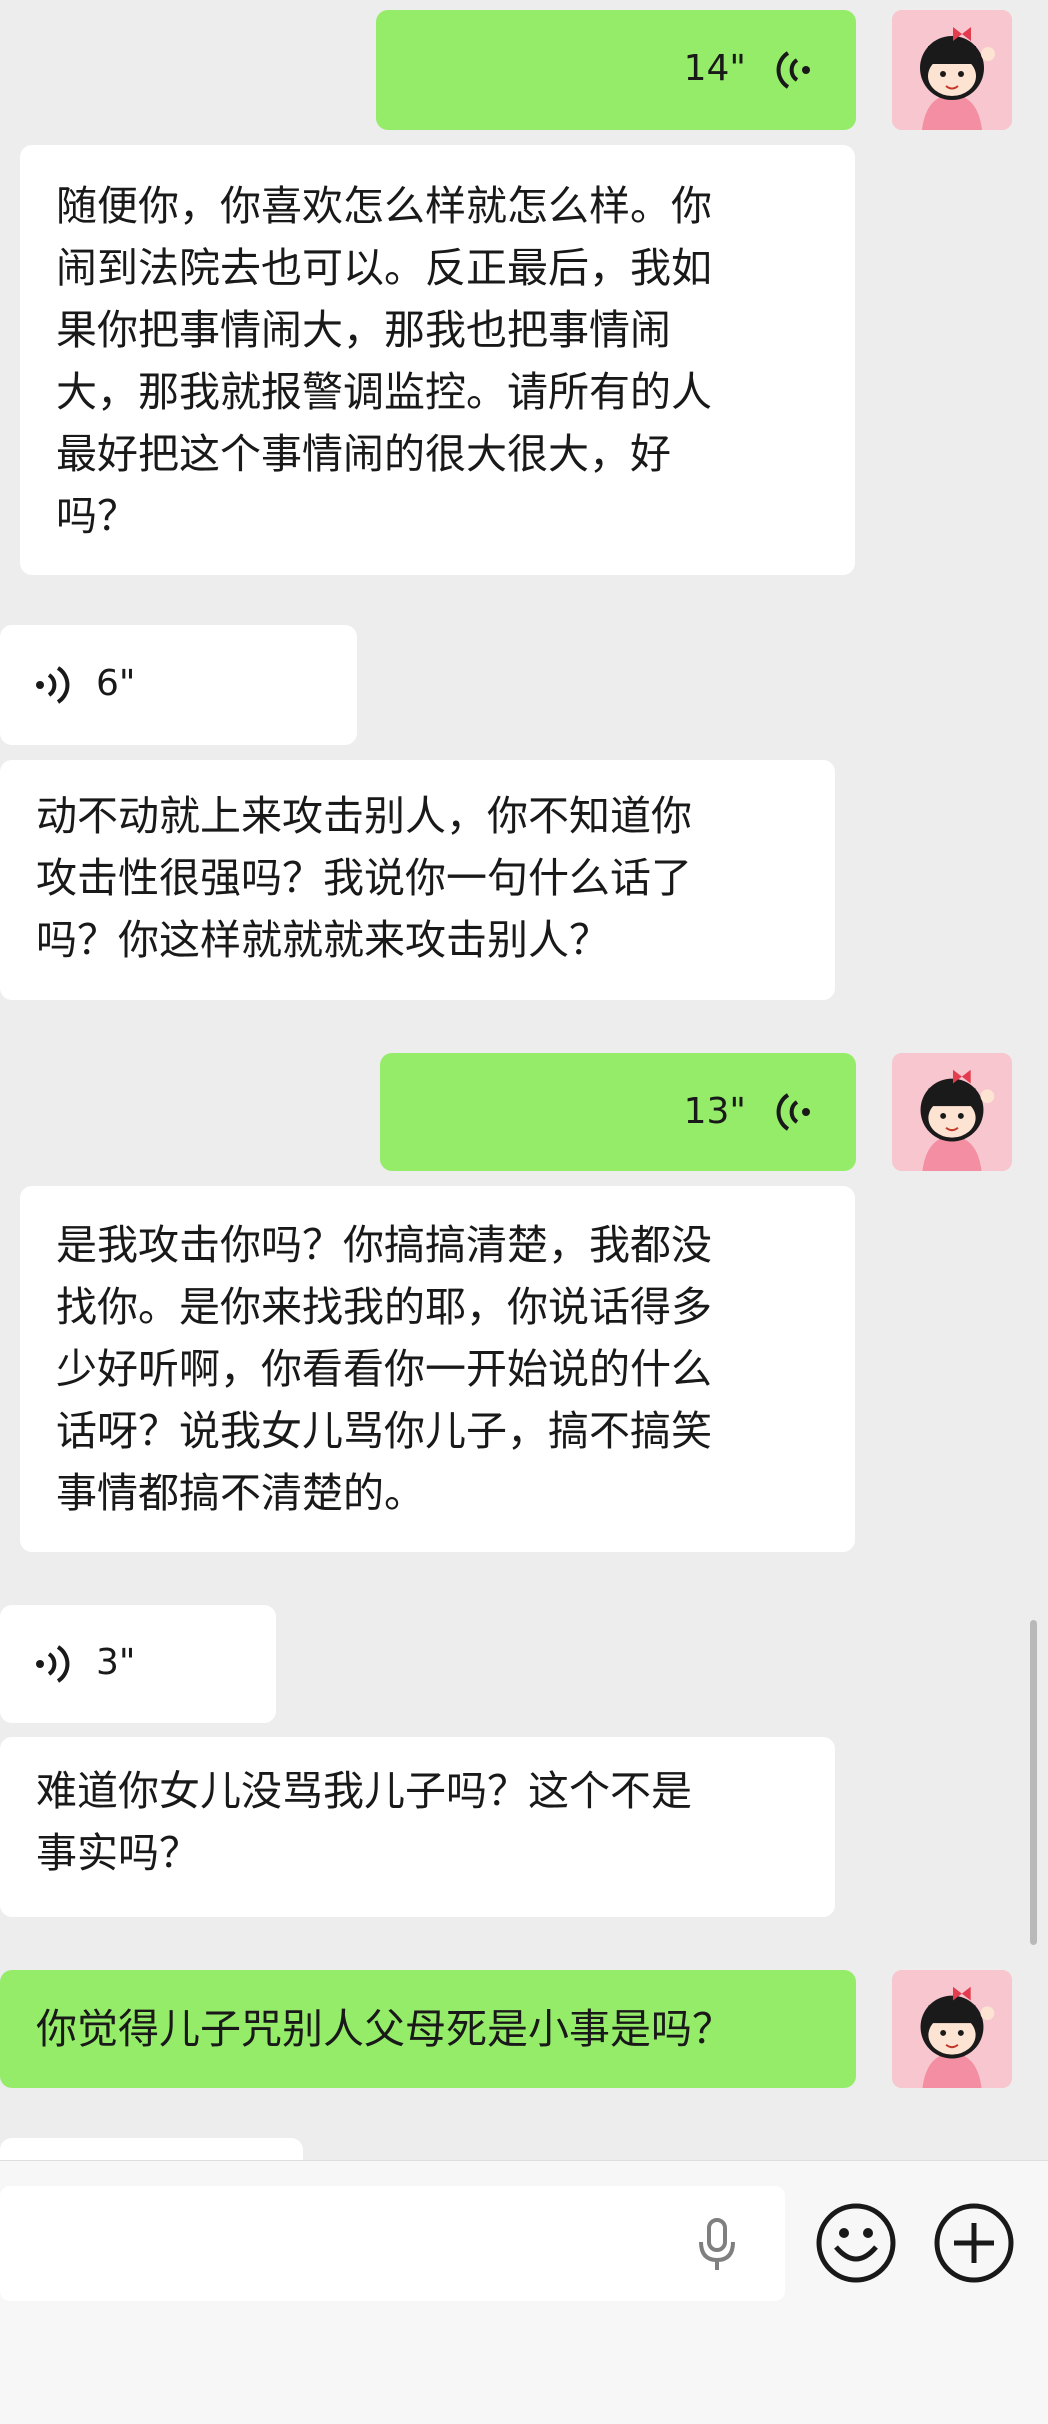  I want to click on voice-message-other: 6", so click(178, 685).